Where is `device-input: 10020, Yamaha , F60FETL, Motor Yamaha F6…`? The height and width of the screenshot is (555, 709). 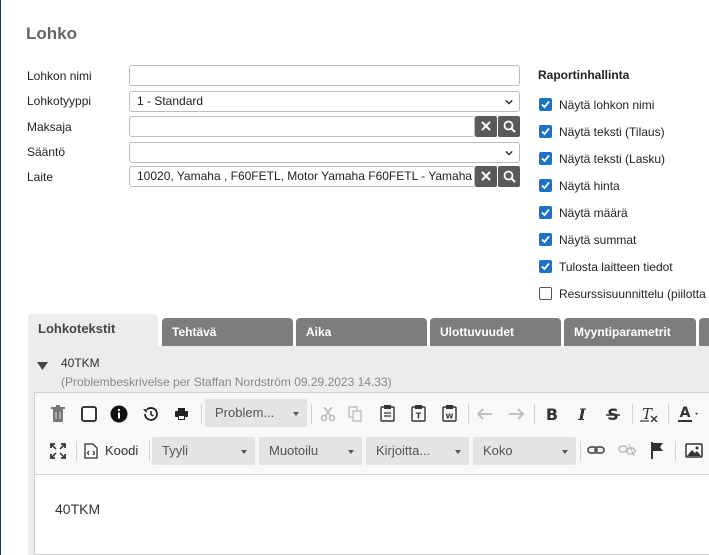
device-input: 10020, Yamaha , F60FETL, Motor Yamaha F6… is located at coordinates (302, 176).